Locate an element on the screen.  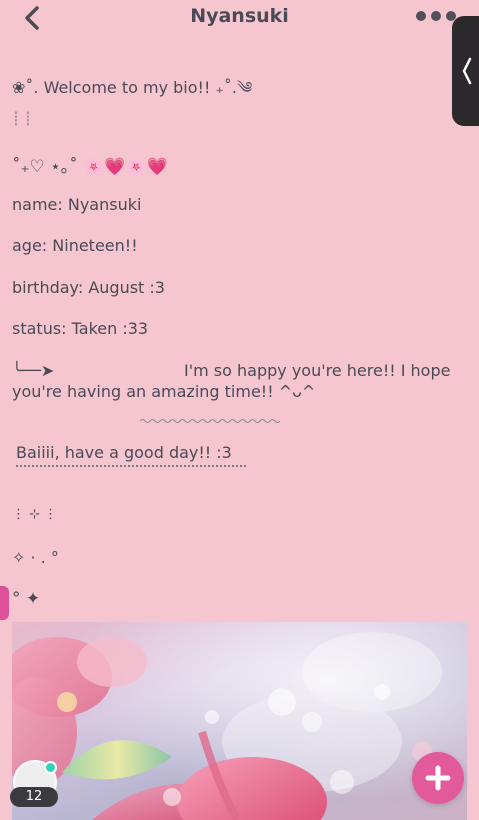
bio-status: status: Taken :33 is located at coordinates (80, 328).